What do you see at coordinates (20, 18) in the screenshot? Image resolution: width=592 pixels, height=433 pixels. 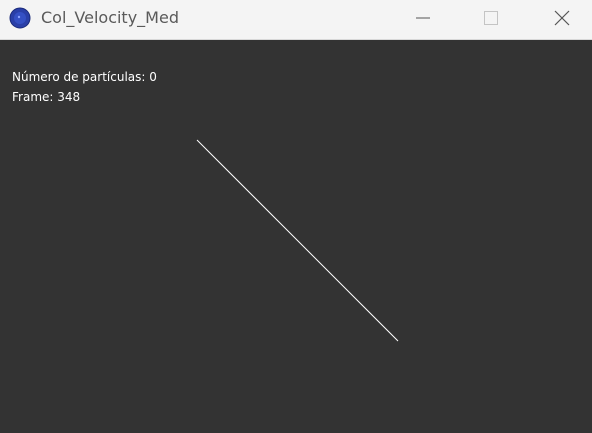 I see `app-globe-icon` at bounding box center [20, 18].